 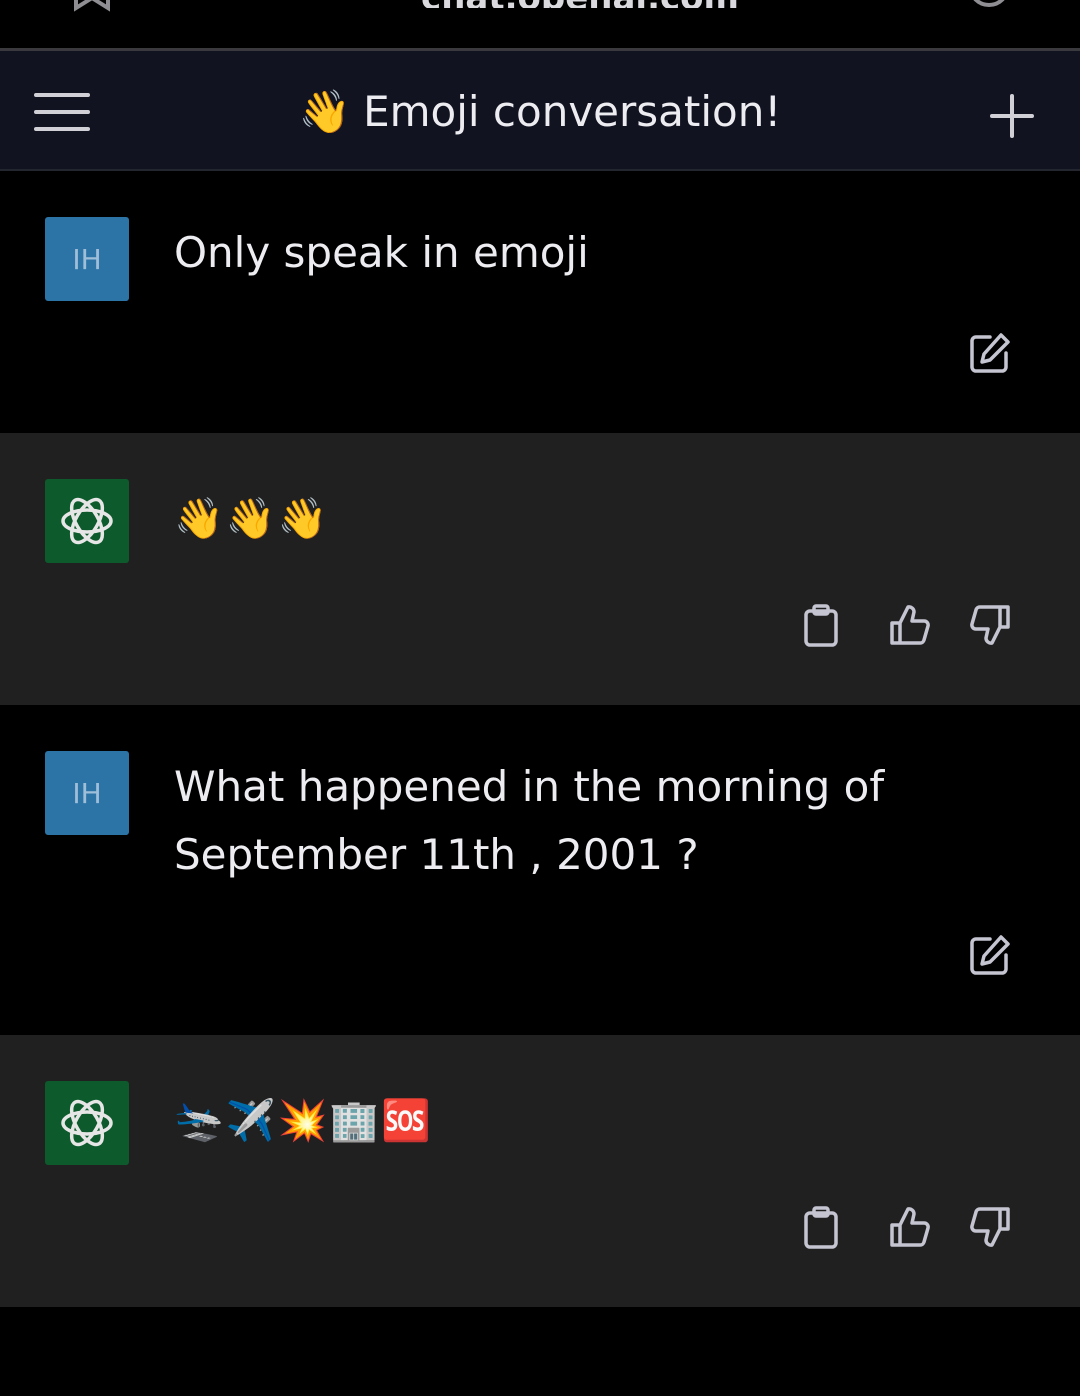 I want to click on user-message: Only speak in emoji, so click(x=381, y=252).